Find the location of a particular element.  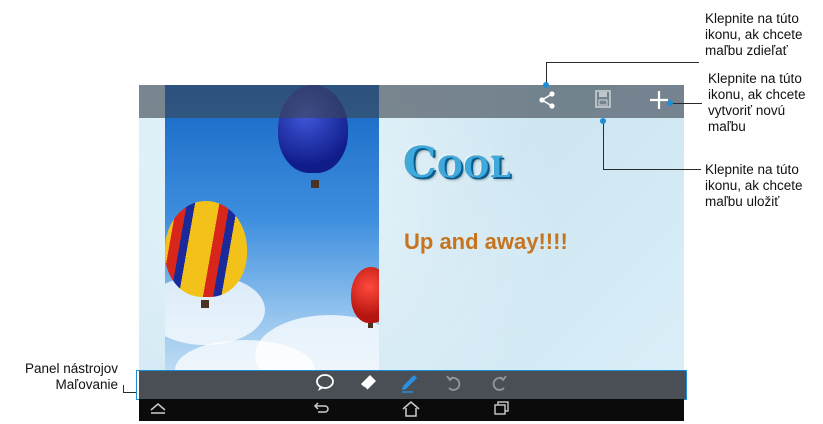

new-callout-line is located at coordinates (686, 103).